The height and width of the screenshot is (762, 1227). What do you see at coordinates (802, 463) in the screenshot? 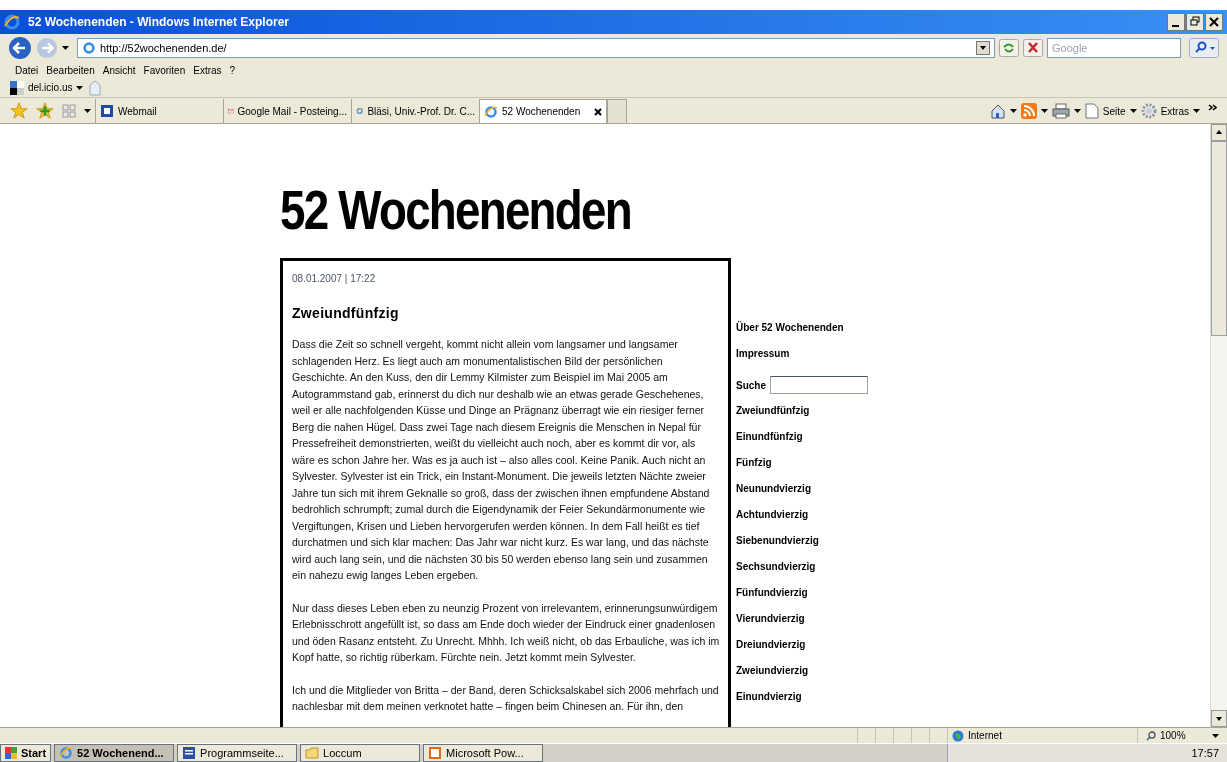
I see `post-link: Fünfzig` at bounding box center [802, 463].